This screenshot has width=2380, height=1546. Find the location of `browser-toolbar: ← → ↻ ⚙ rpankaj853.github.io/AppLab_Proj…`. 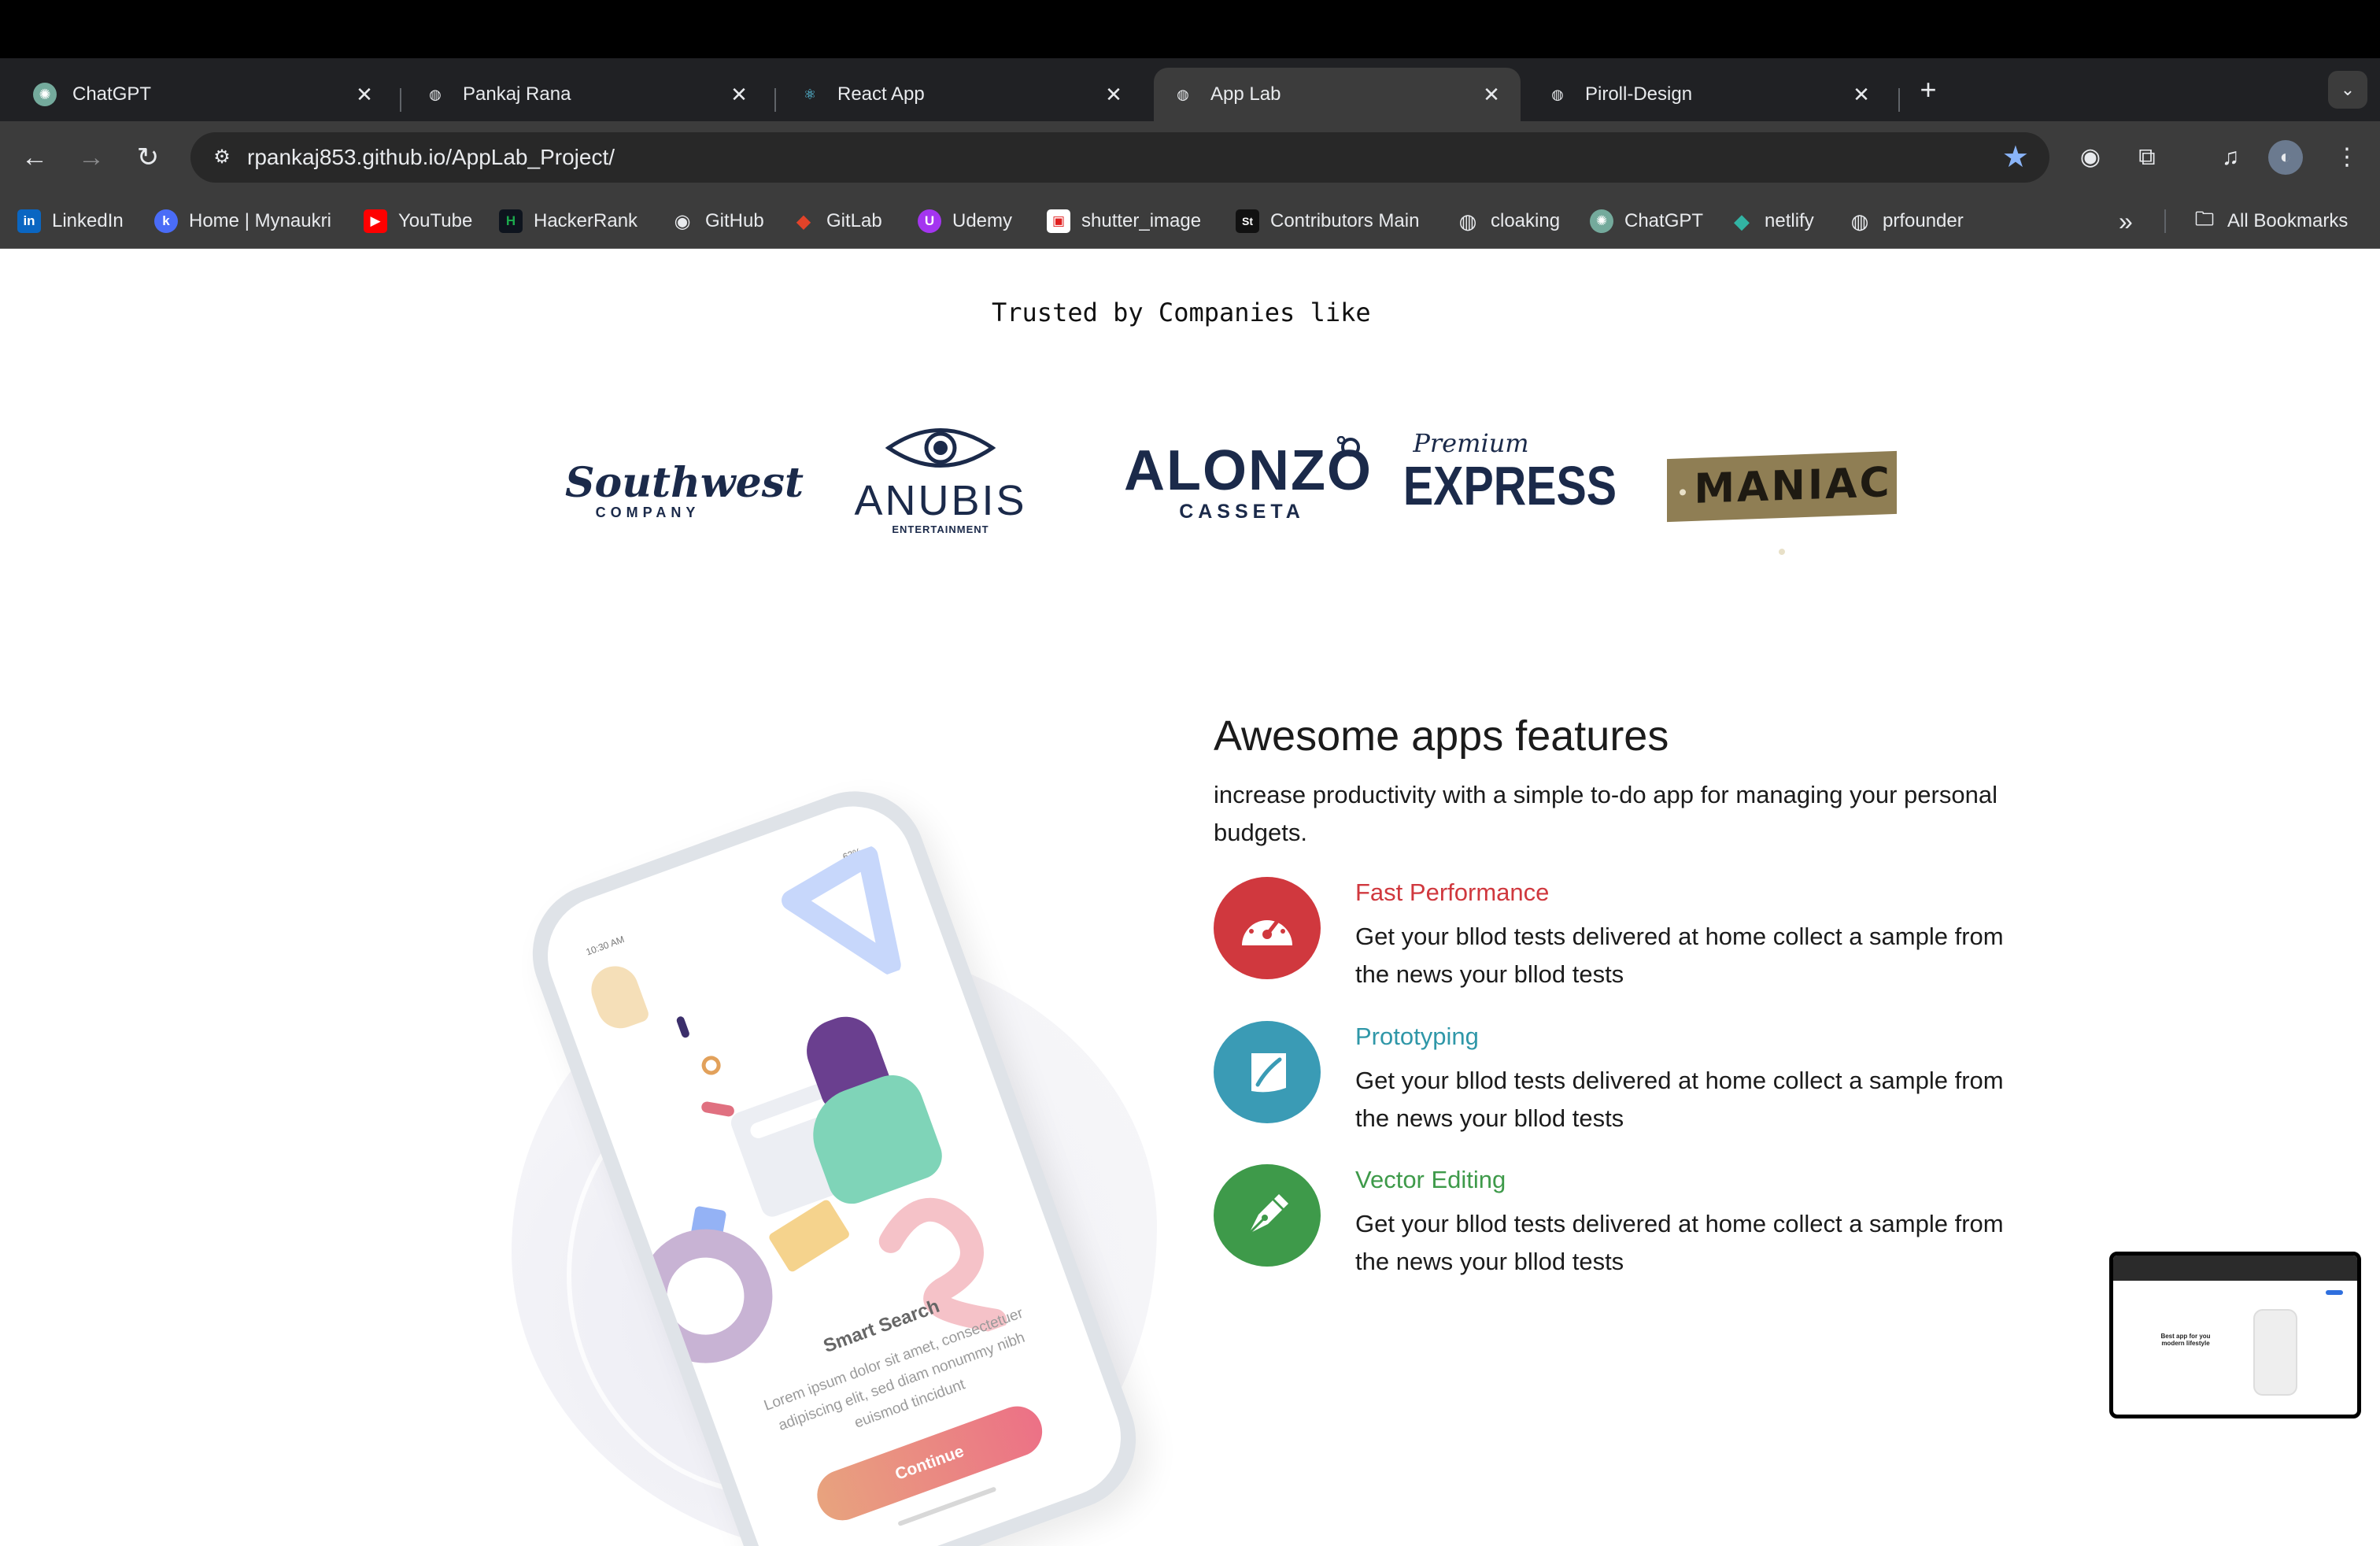

browser-toolbar: ← → ↻ ⚙ rpankaj853.github.io/AppLab_Proj… is located at coordinates (1190, 157).